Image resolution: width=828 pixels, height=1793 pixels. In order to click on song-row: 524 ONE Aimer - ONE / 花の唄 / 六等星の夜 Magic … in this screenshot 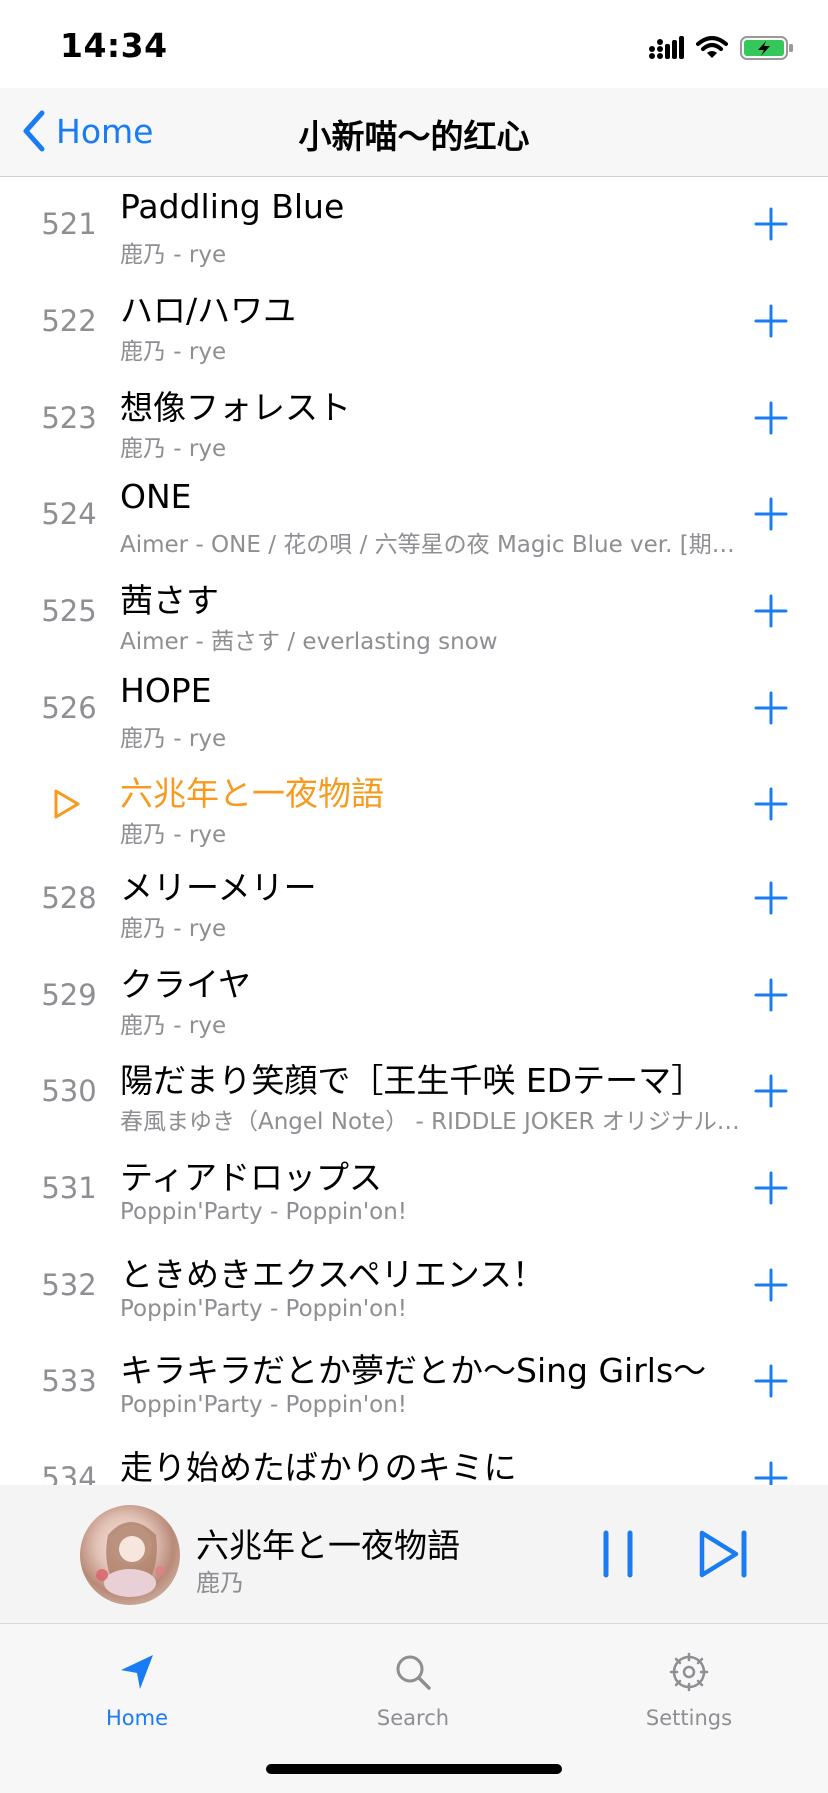, I will do `click(414, 515)`.